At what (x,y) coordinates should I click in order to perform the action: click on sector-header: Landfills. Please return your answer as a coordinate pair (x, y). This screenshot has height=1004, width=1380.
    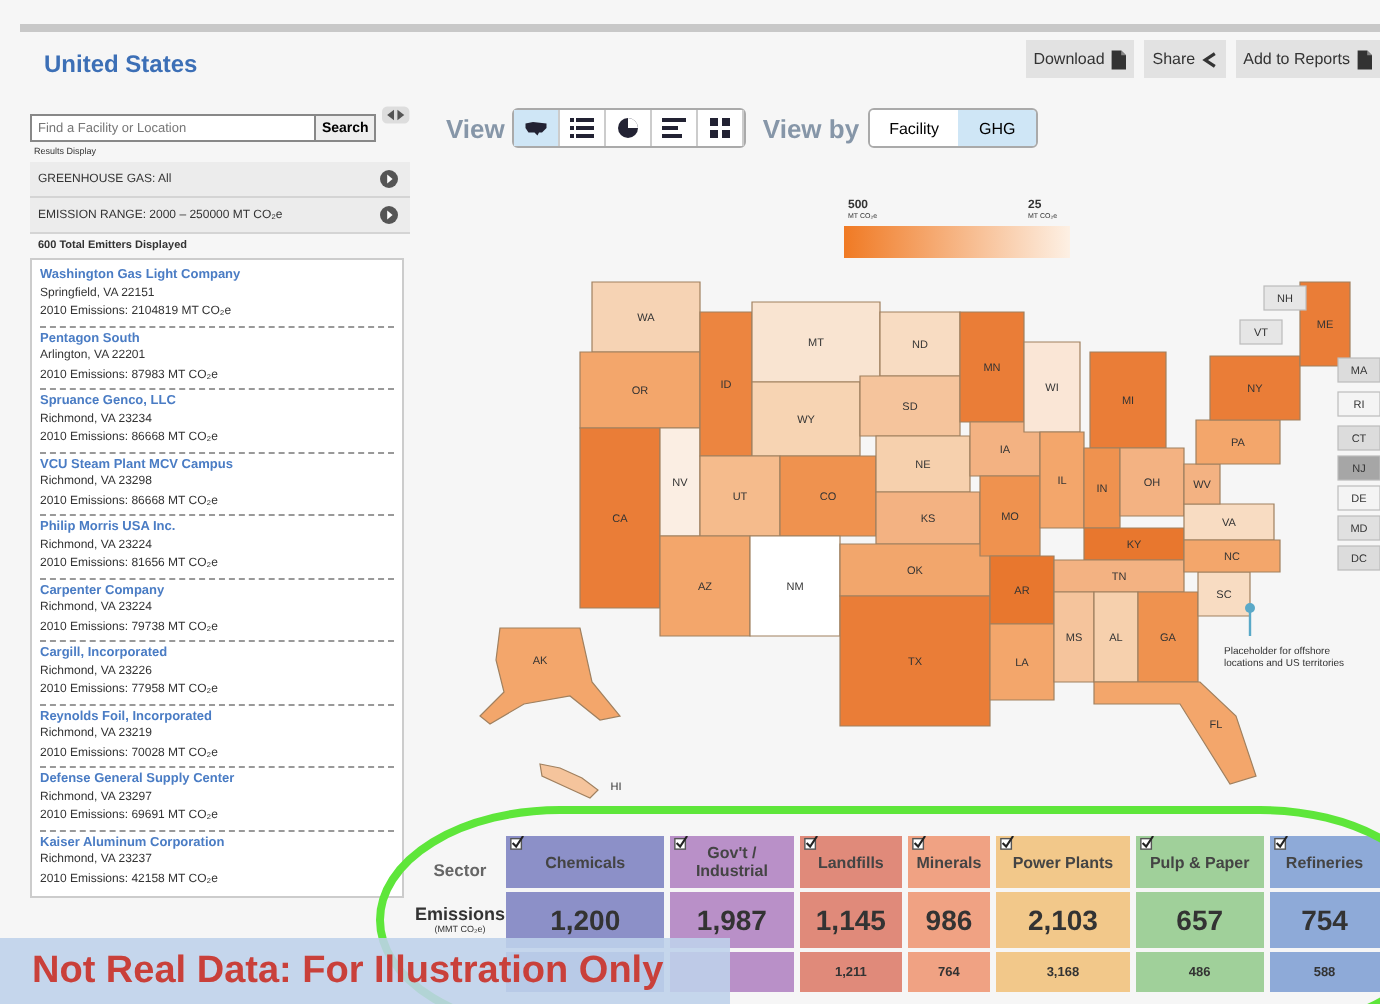
    Looking at the image, I should click on (851, 862).